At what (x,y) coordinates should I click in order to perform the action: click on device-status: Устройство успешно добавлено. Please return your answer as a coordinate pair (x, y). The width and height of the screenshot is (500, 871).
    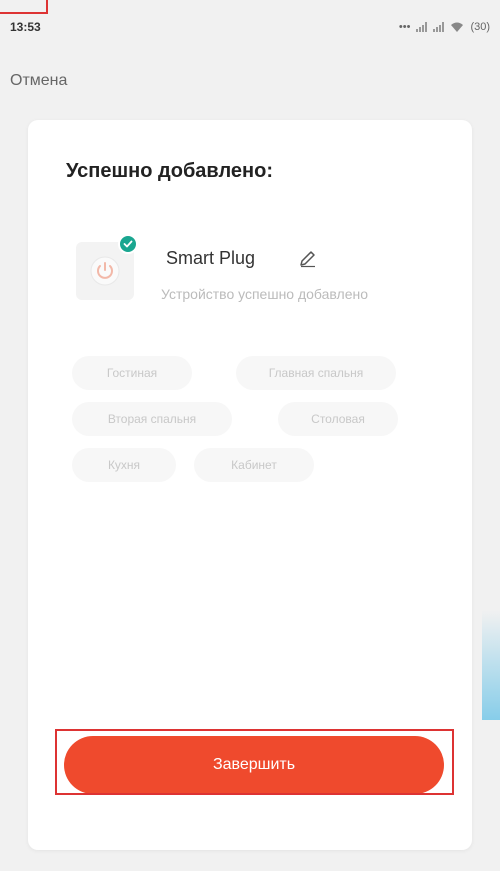
    Looking at the image, I should click on (265, 294).